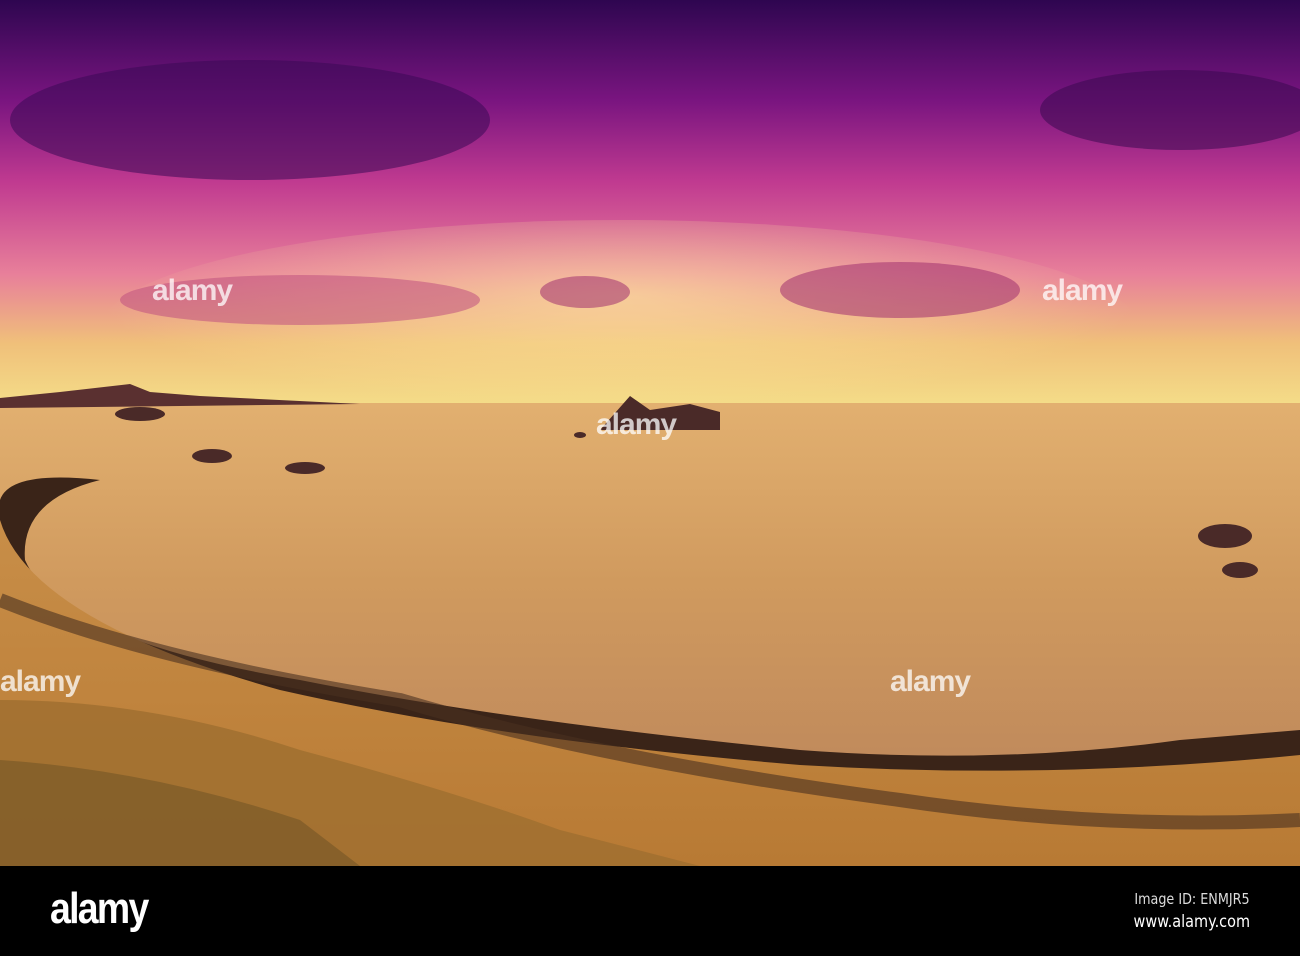 The image size is (1300, 956). I want to click on image-id: Image ID: ENMJR5, so click(1192, 899).